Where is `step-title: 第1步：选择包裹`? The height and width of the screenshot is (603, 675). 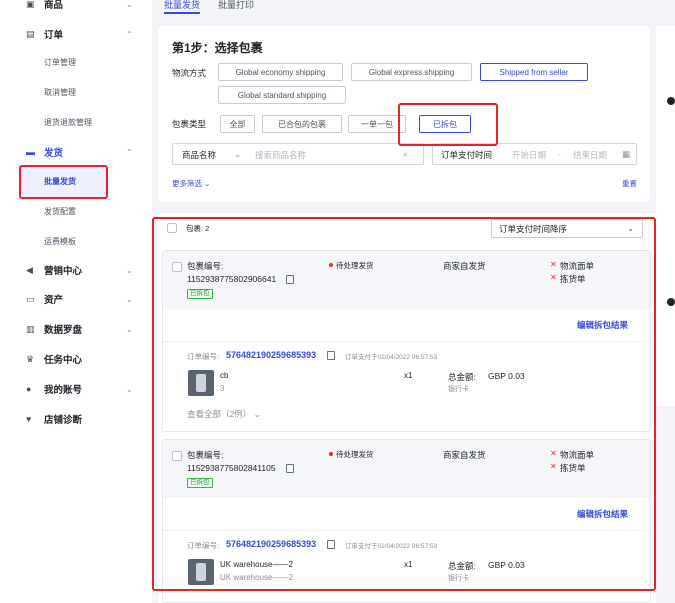
step-title: 第1步：选择包裹 is located at coordinates (217, 48).